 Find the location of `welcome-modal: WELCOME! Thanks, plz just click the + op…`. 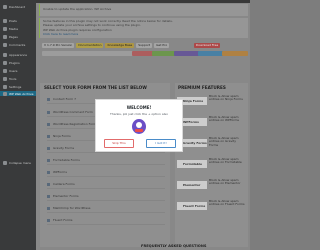

welcome-modal: WELCOME! Thanks, plz just click the + op… is located at coordinates (139, 125).